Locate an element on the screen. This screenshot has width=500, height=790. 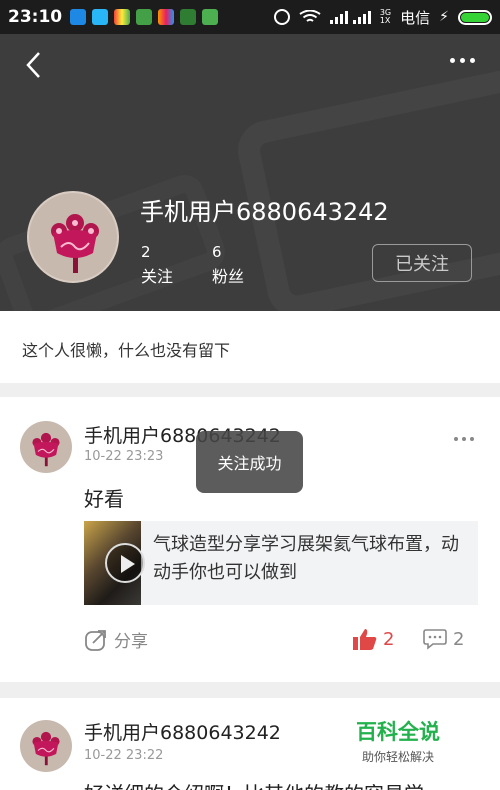
status-time: 23:10 is located at coordinates (35, 17).